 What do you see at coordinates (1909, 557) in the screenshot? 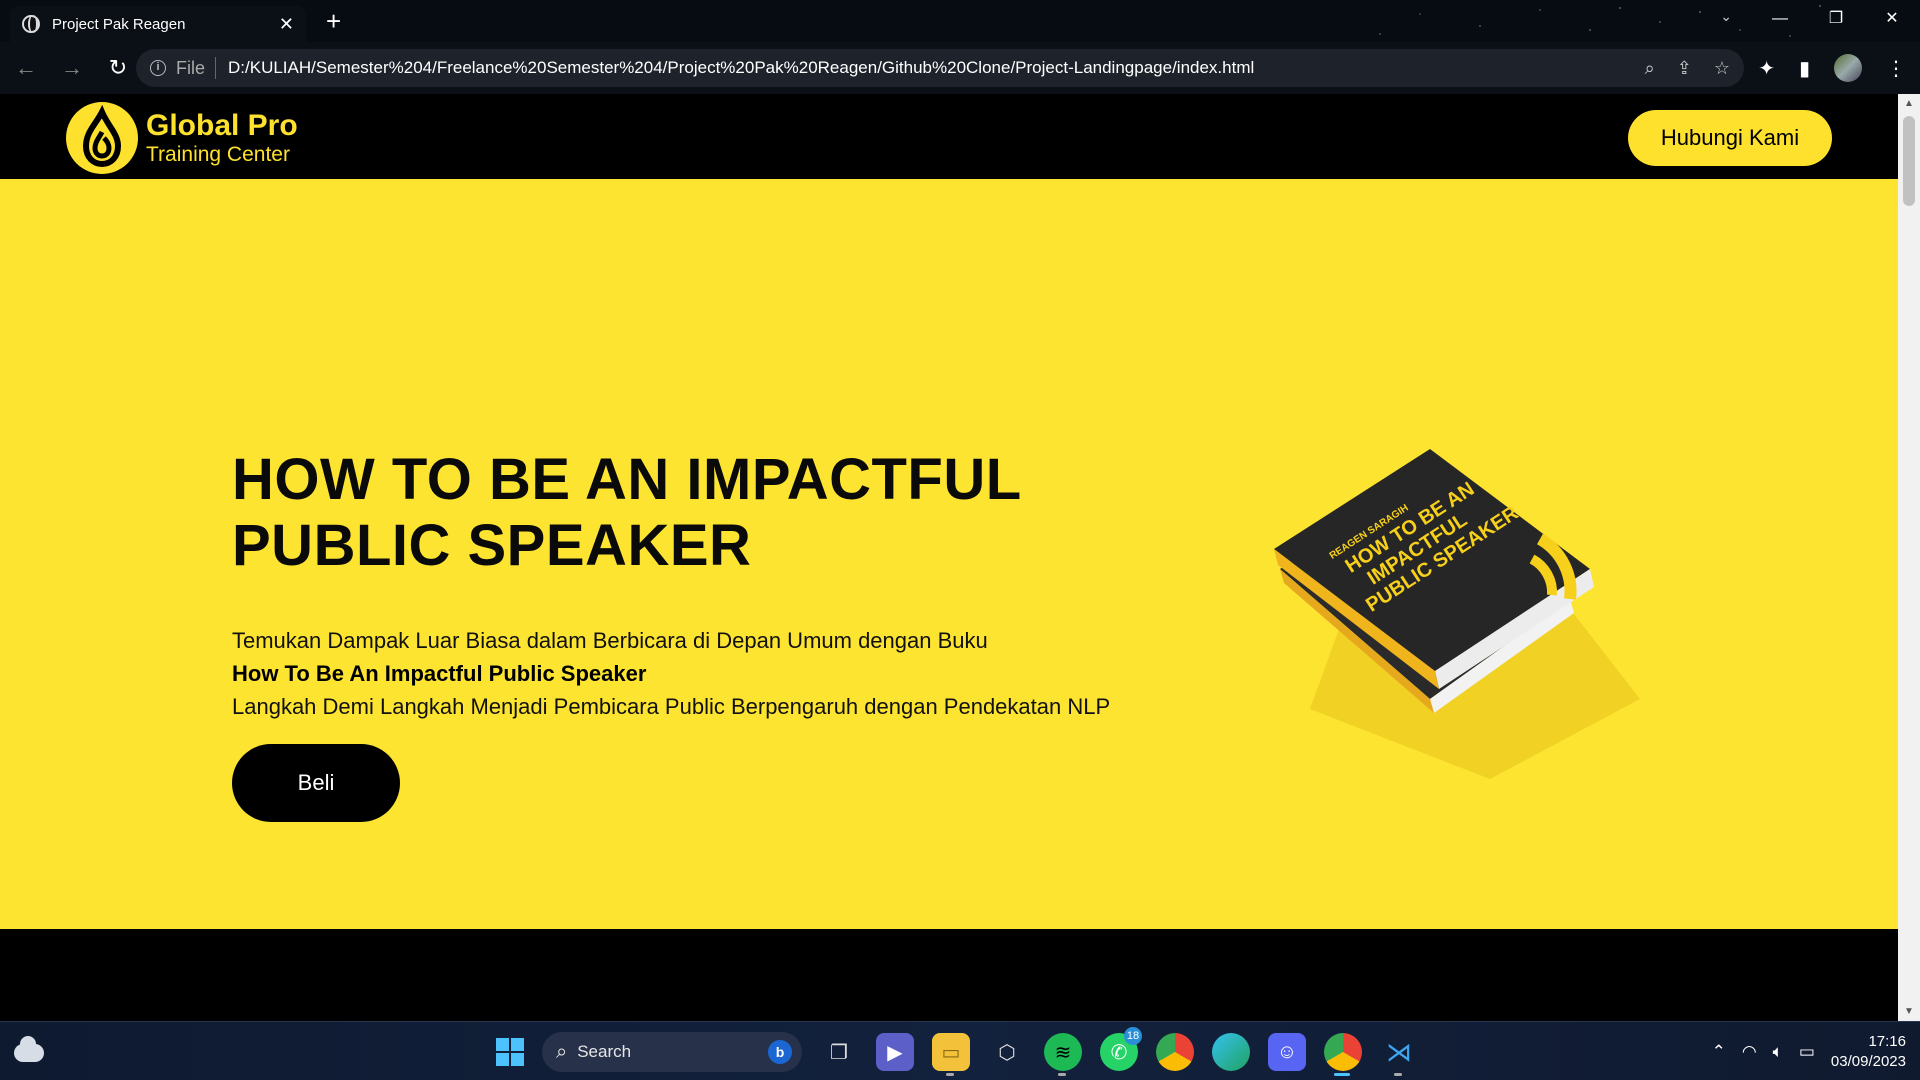
I see `page-scrollbar: ▲ ▼` at bounding box center [1909, 557].